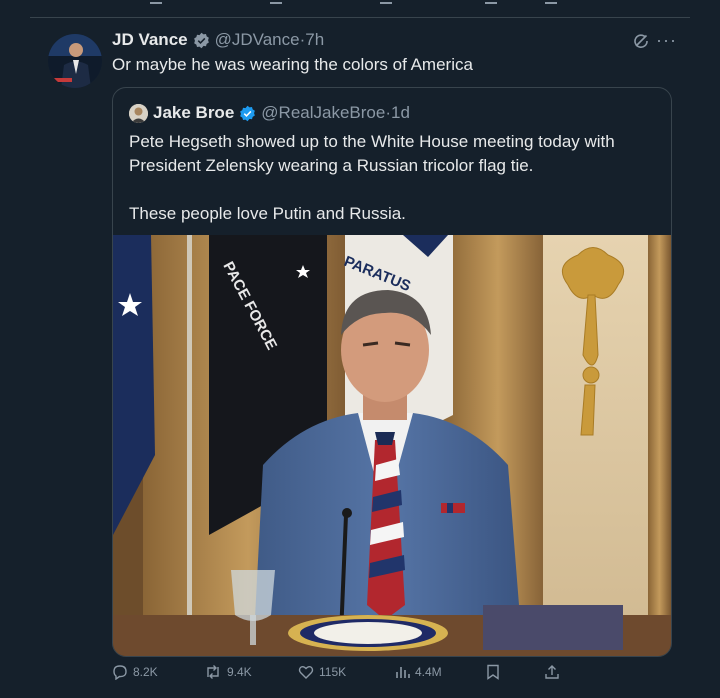  What do you see at coordinates (150, 40) in the screenshot?
I see `author-name: JD Vance` at bounding box center [150, 40].